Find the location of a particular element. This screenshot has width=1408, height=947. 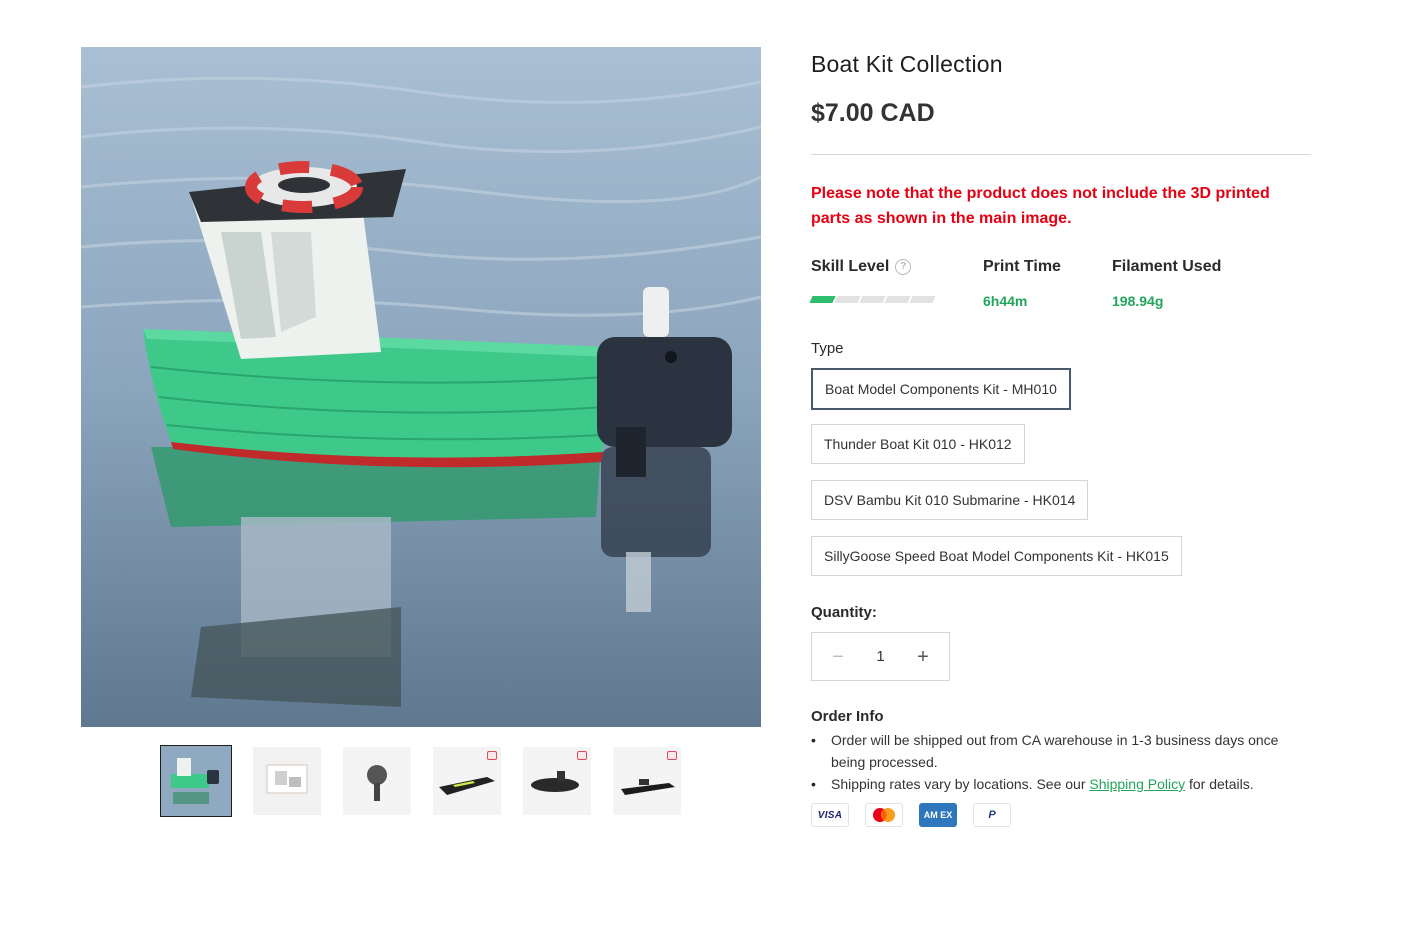

print-time-value: 6h44m is located at coordinates (1005, 301).